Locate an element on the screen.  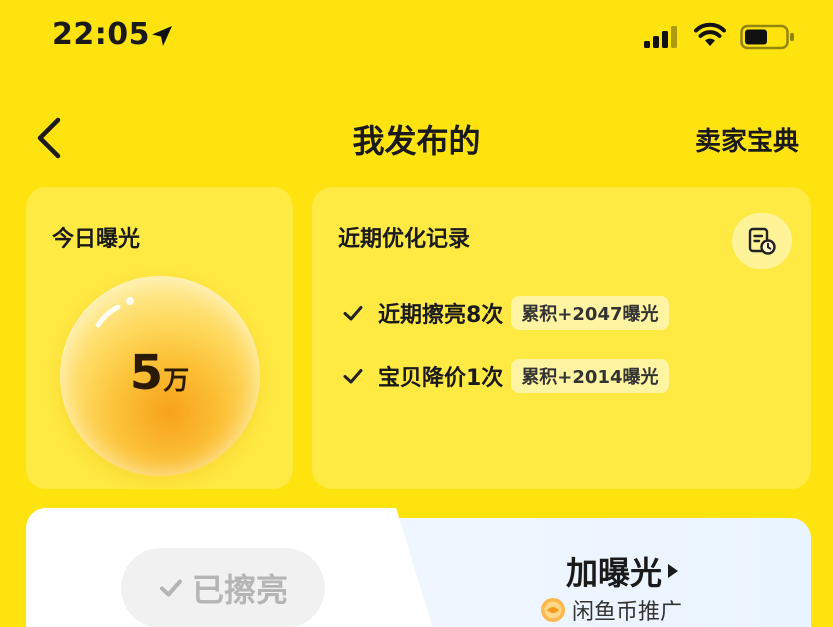
ball-highlight is located at coordinates (114, 312).